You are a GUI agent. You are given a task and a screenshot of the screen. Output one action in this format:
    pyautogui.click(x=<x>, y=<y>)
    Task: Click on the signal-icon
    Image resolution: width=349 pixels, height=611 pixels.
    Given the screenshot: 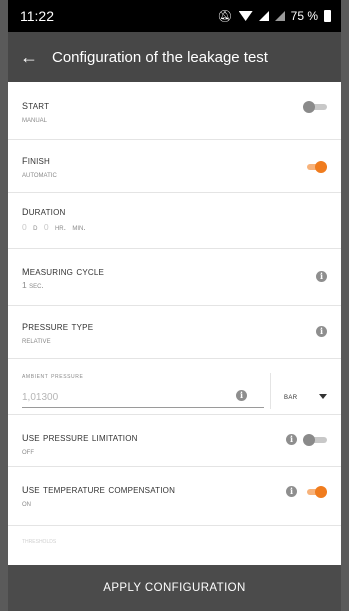 What is the action you would take?
    pyautogui.click(x=263, y=16)
    